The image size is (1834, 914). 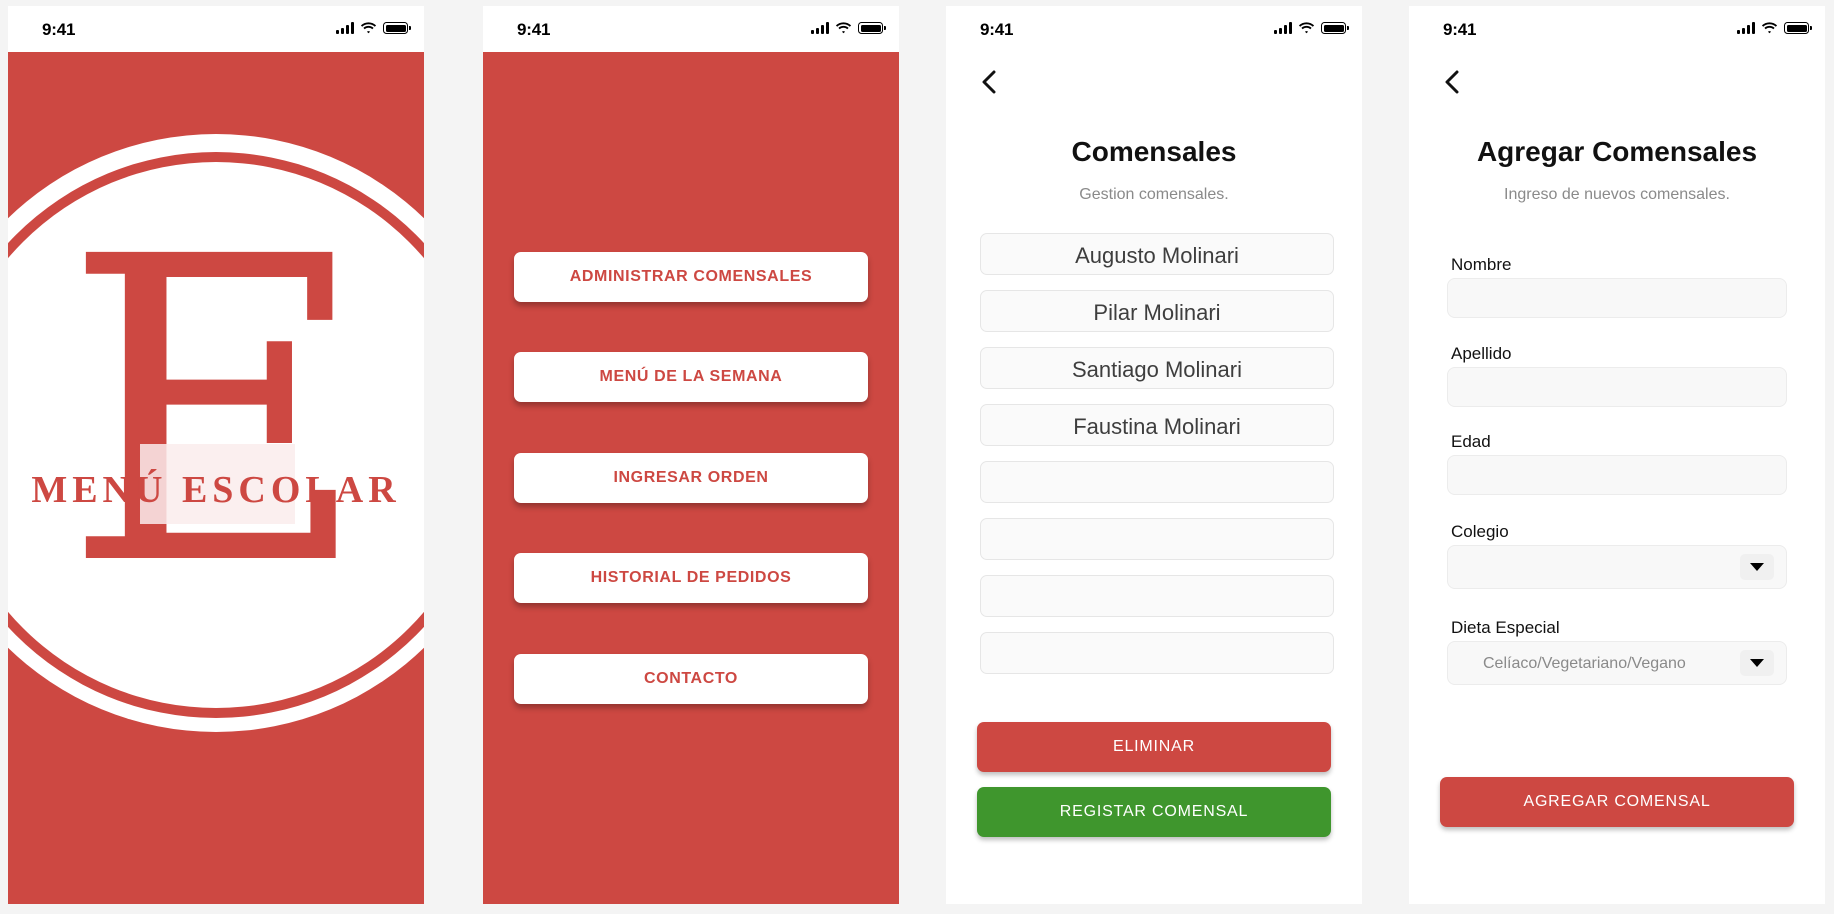 What do you see at coordinates (691, 377) in the screenshot?
I see `menu-semana-button: MENÚ DE LA SEMANA` at bounding box center [691, 377].